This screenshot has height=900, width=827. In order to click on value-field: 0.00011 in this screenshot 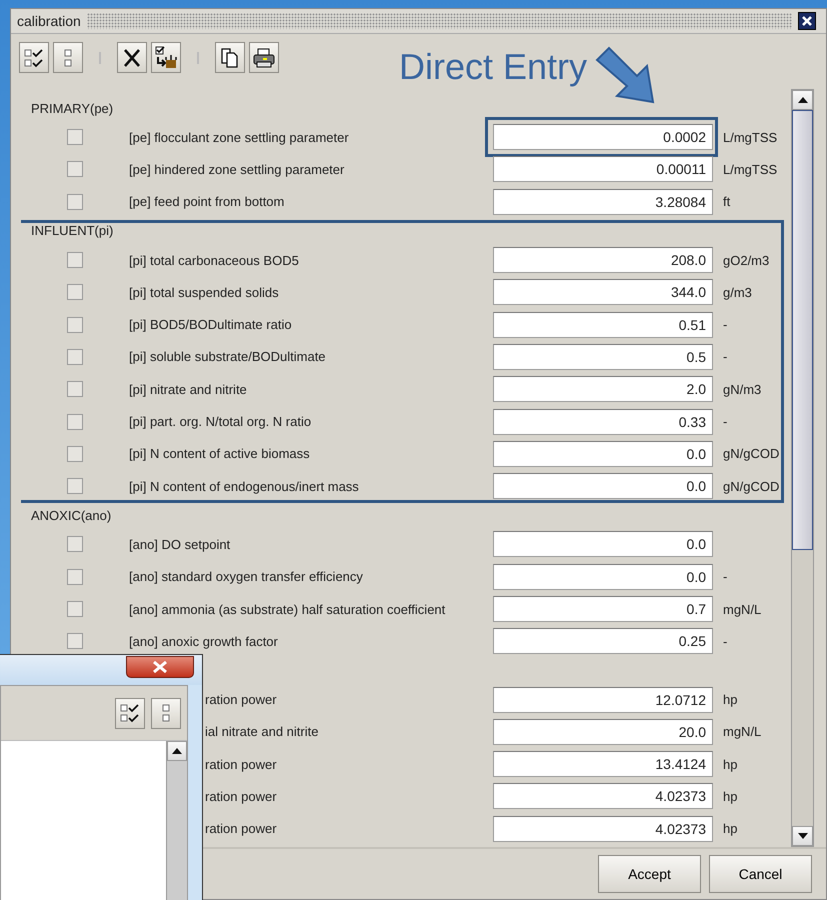, I will do `click(603, 169)`.